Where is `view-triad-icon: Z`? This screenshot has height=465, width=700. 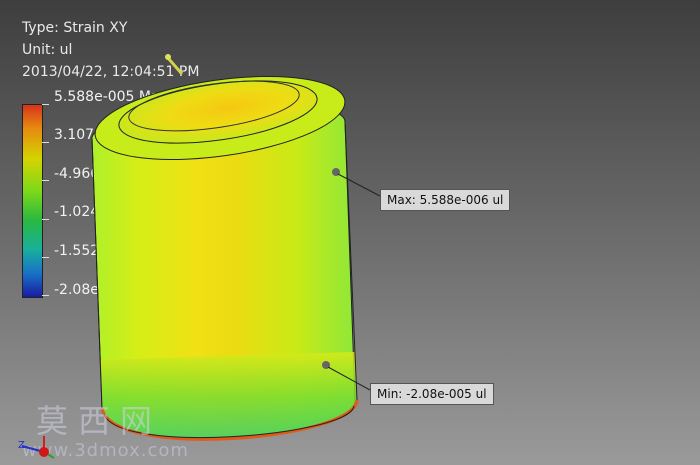 view-triad-icon: Z is located at coordinates (39, 447).